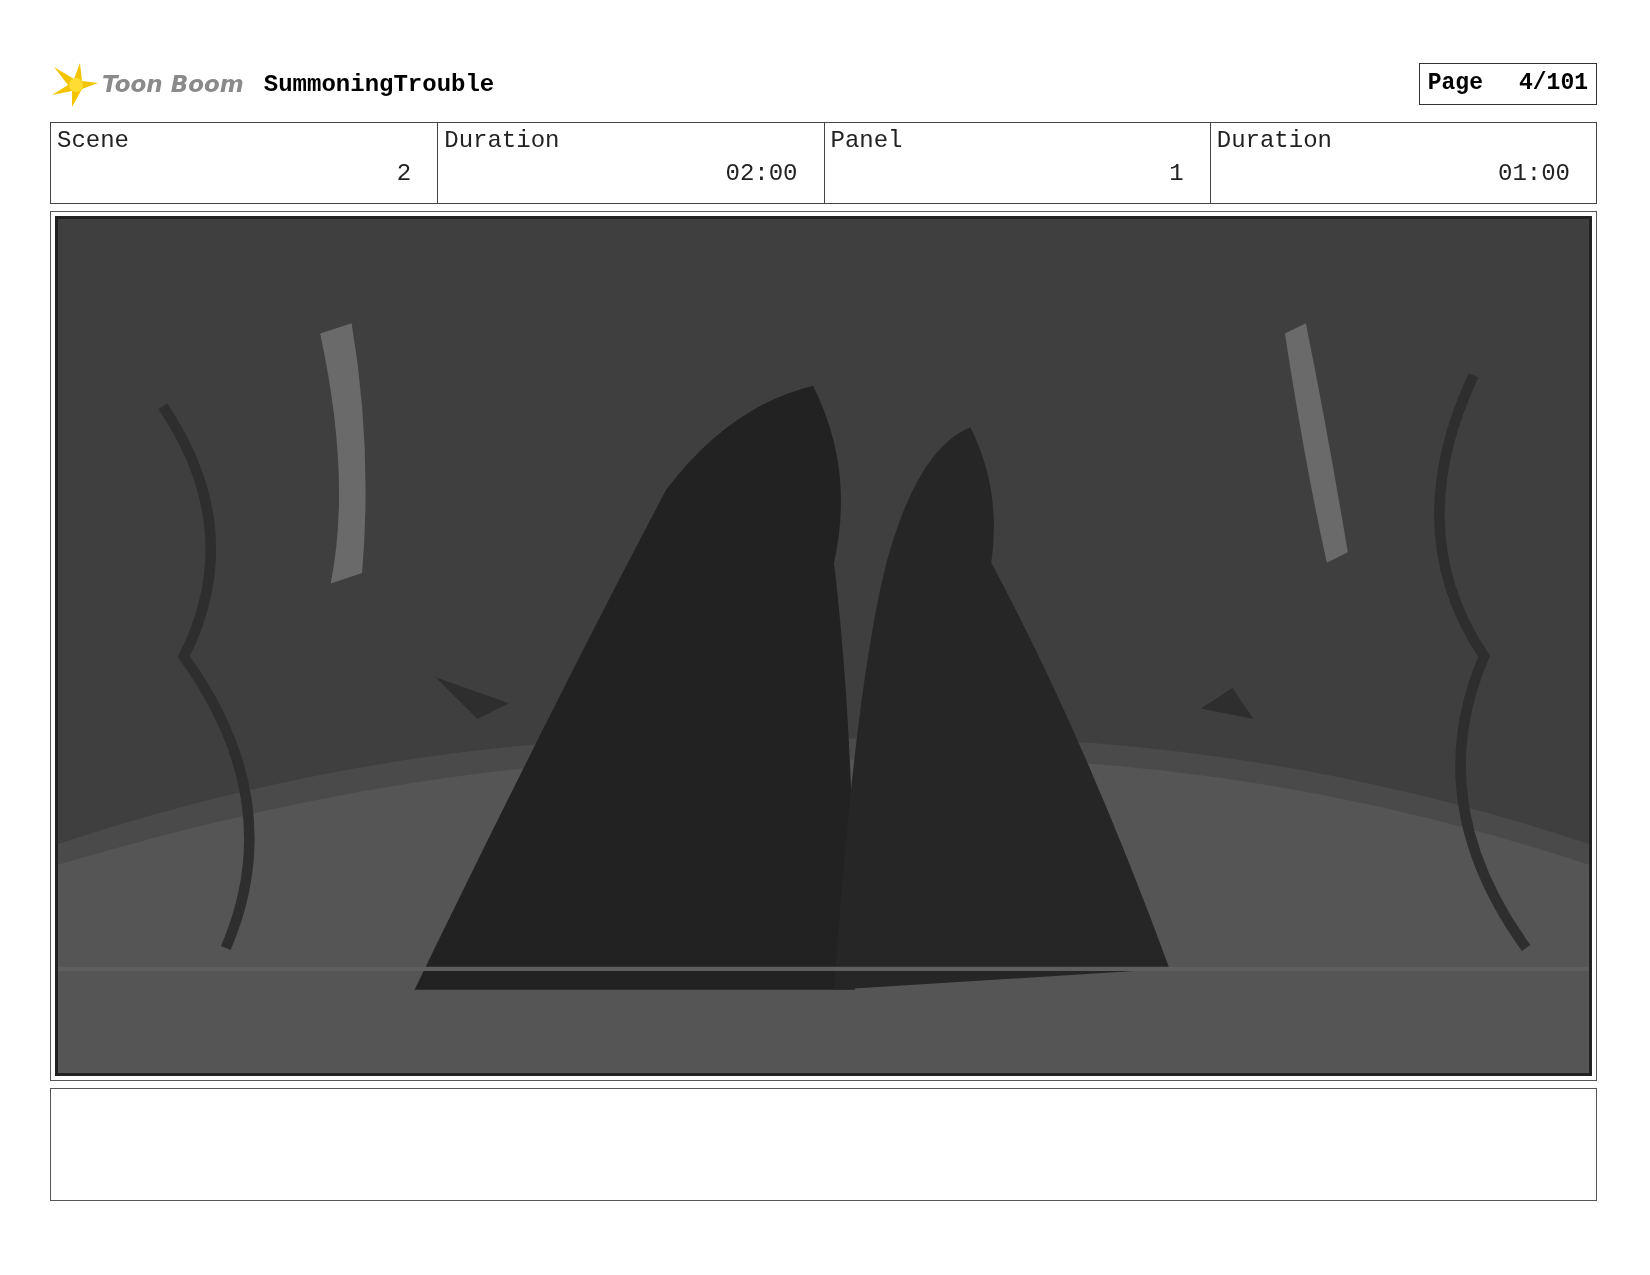 This screenshot has height=1275, width=1650. Describe the element at coordinates (1455, 83) in the screenshot. I see `page-label: Page` at that location.